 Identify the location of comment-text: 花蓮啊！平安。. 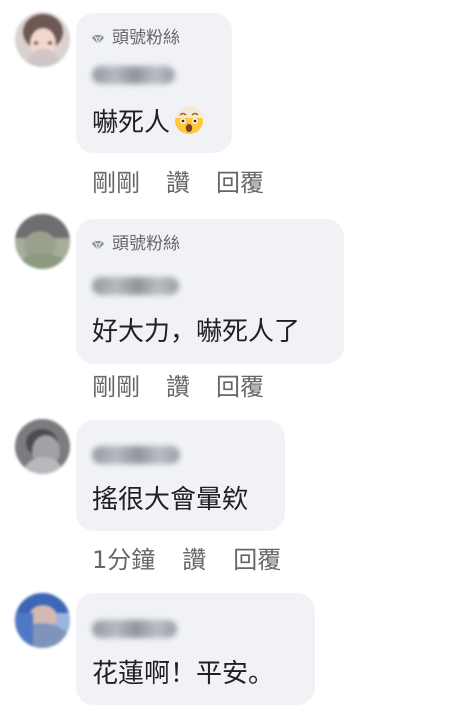
(183, 674).